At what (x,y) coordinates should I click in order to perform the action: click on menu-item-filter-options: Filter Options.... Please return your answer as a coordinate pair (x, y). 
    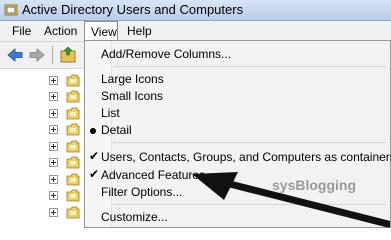
    Looking at the image, I should click on (141, 192).